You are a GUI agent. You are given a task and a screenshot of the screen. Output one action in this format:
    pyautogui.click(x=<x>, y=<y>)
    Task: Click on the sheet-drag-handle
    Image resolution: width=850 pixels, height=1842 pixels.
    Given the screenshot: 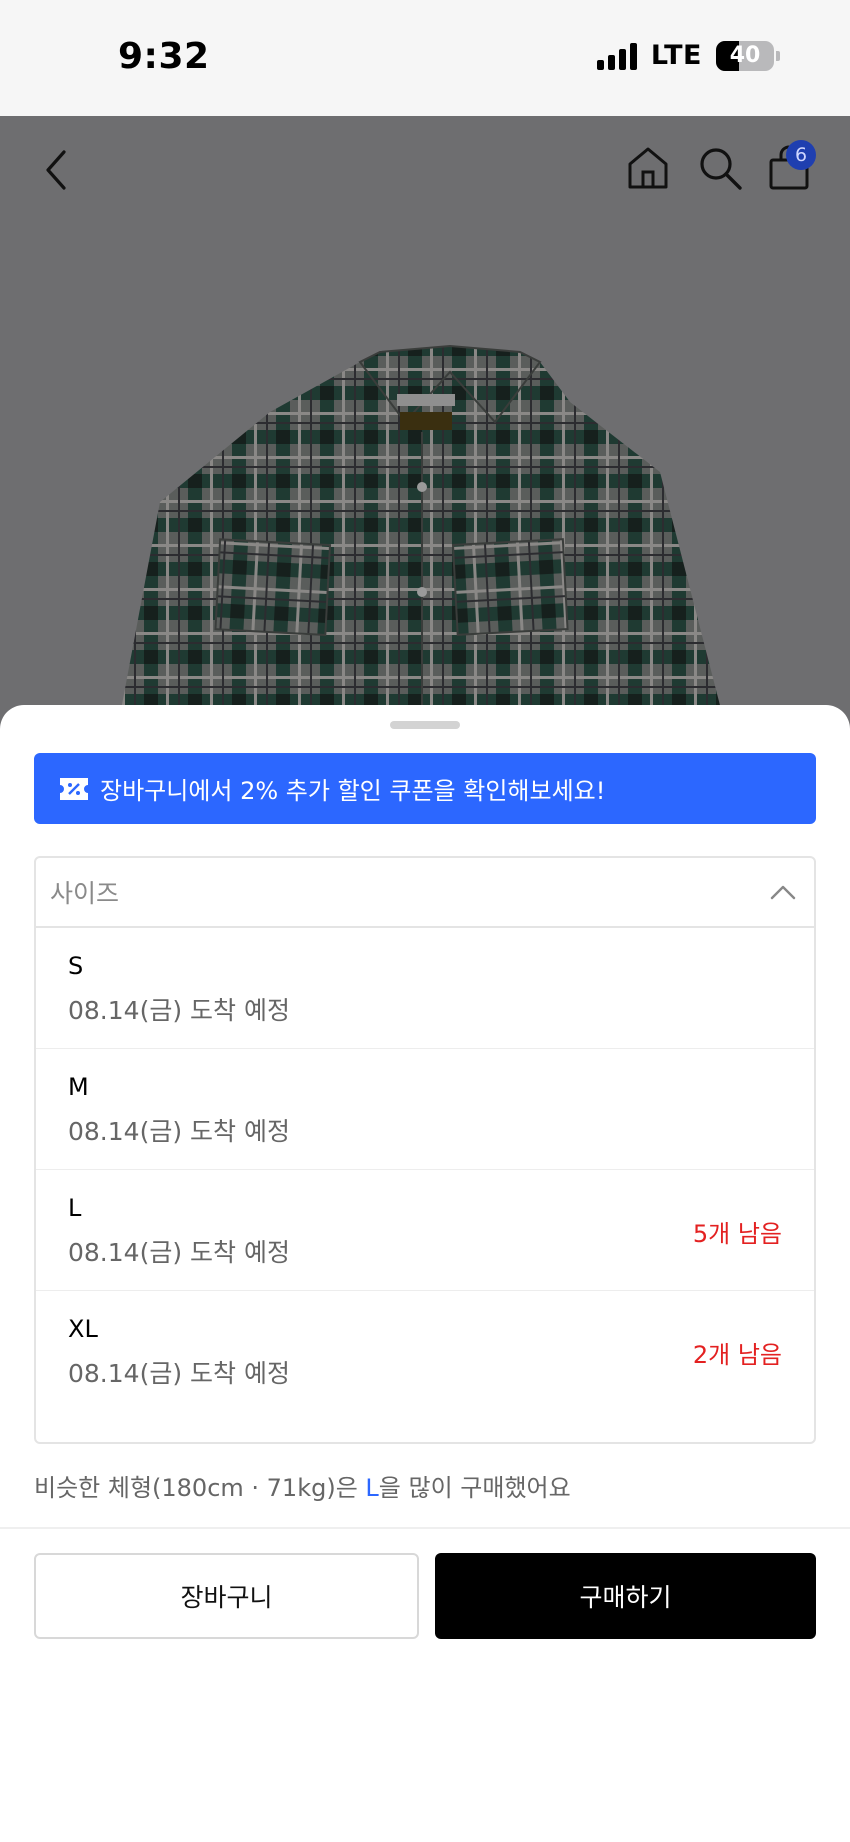 What is the action you would take?
    pyautogui.click(x=425, y=725)
    